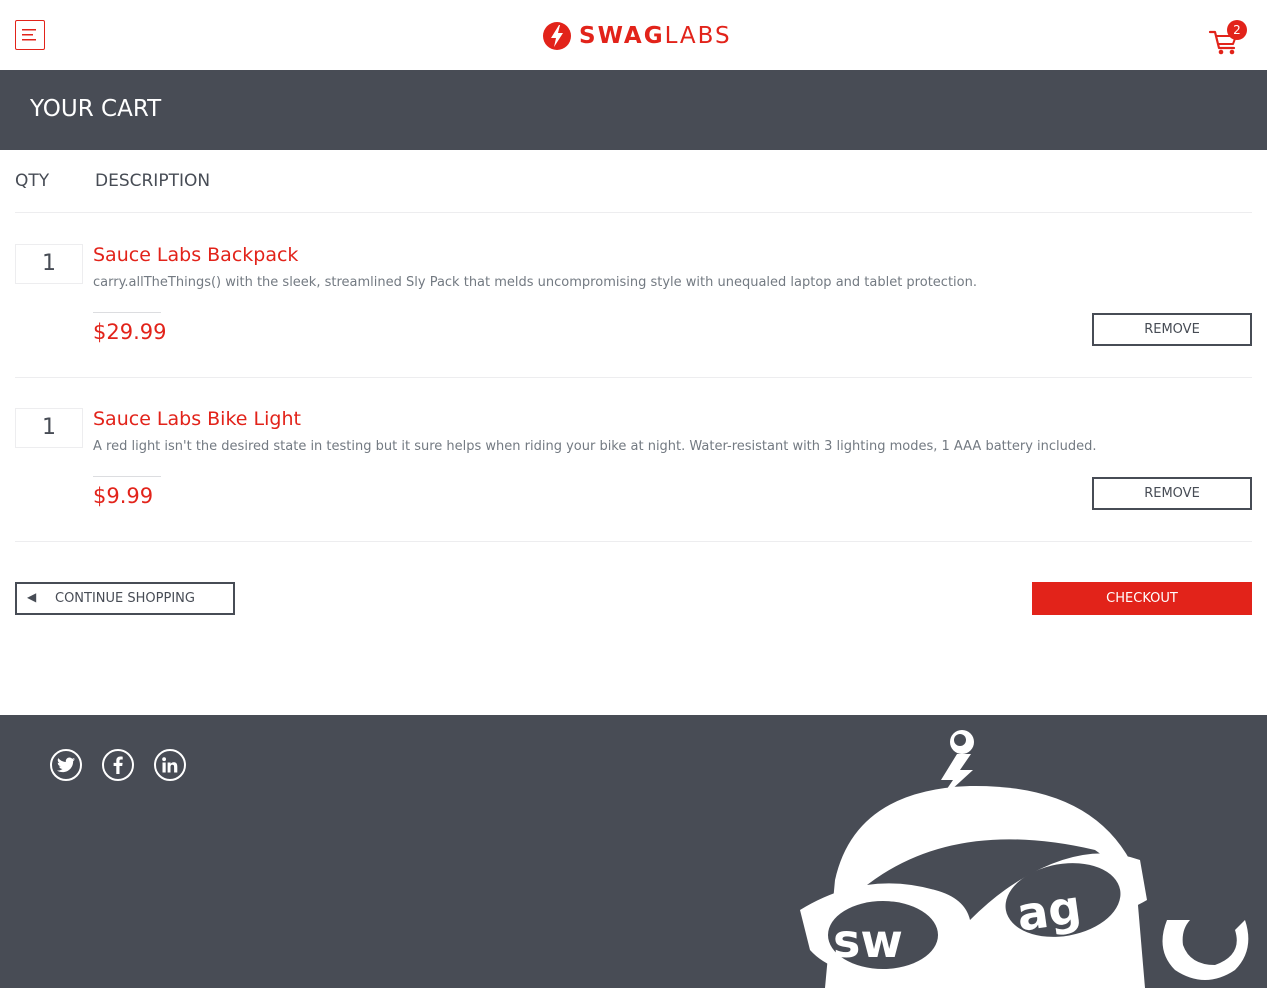 This screenshot has height=988, width=1284. I want to click on facebook-icon, so click(118, 765).